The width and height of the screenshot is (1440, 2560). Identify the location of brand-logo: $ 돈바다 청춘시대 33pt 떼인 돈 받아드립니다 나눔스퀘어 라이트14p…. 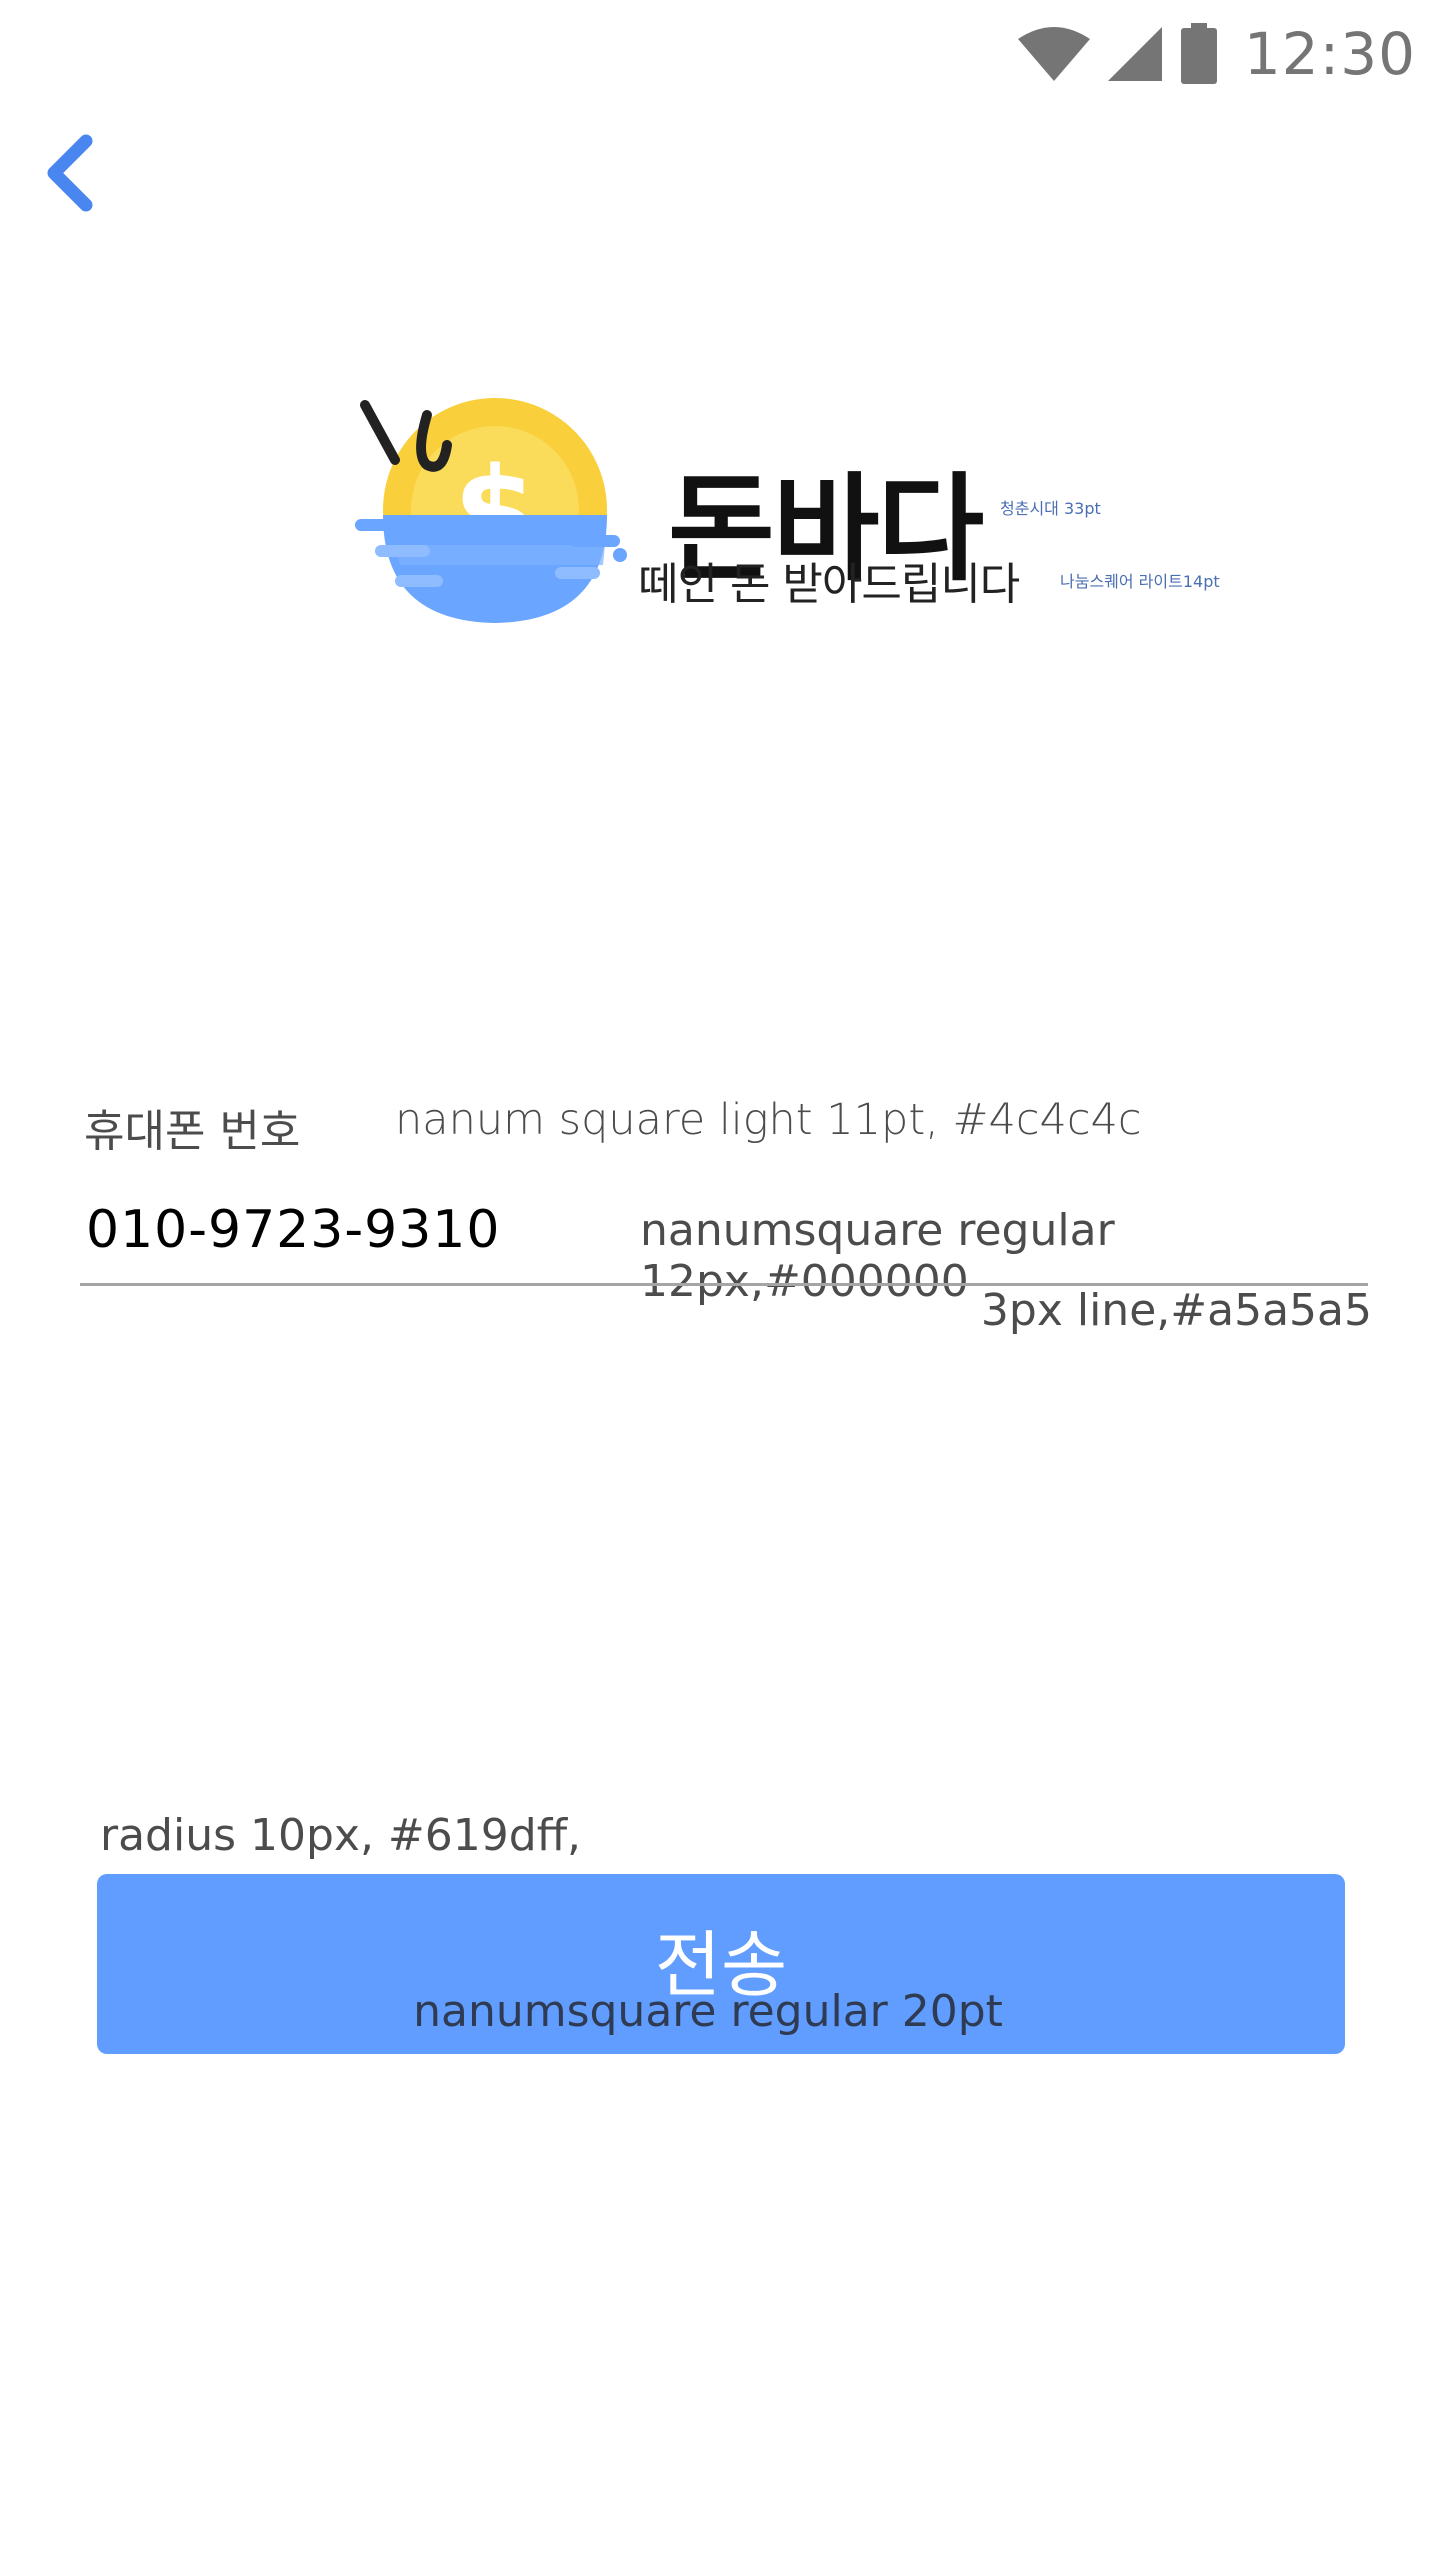
(815, 515).